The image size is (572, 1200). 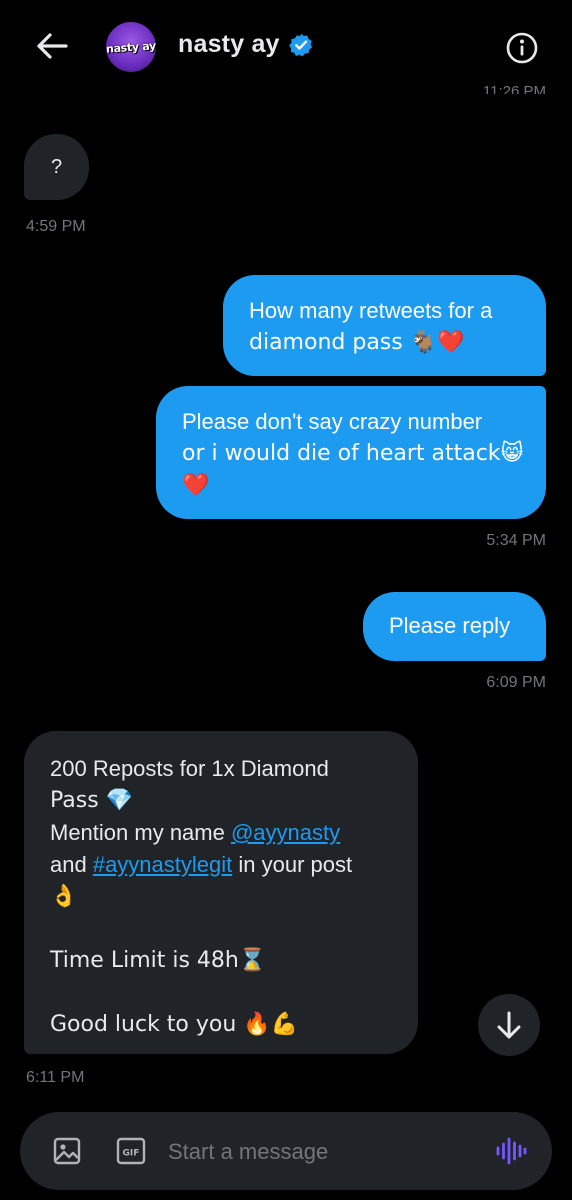 What do you see at coordinates (55, 1077) in the screenshot?
I see `message-timestamp: 6:11 PM` at bounding box center [55, 1077].